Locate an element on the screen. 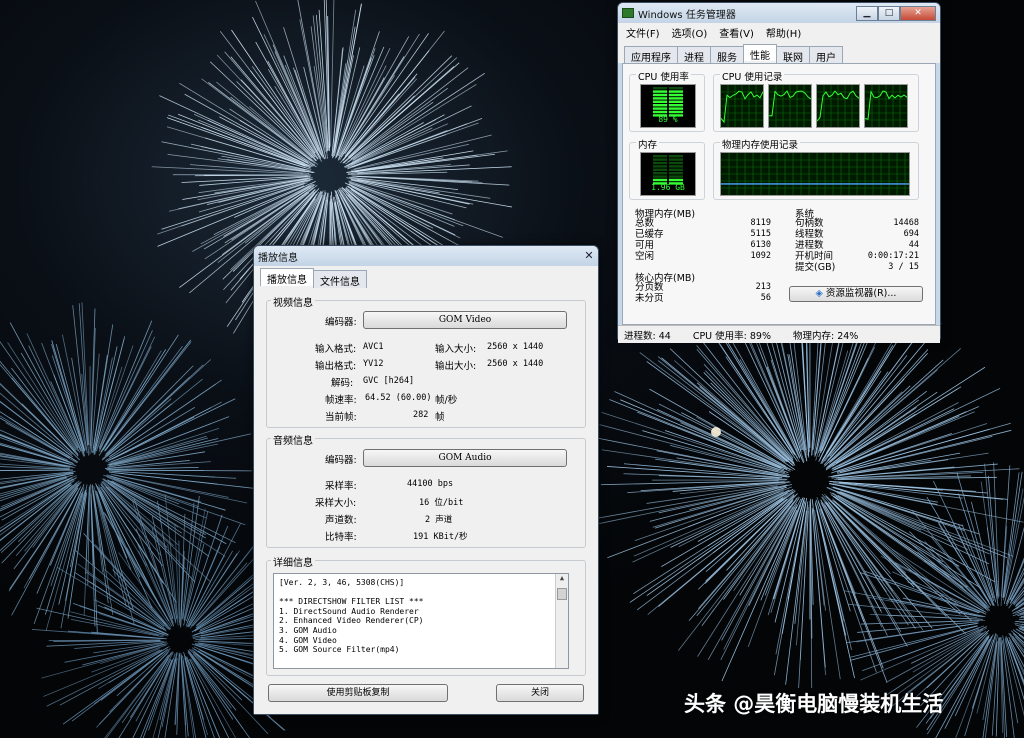 The height and width of the screenshot is (738, 1024). memory-group: 内存 1.96 GB is located at coordinates (667, 168).